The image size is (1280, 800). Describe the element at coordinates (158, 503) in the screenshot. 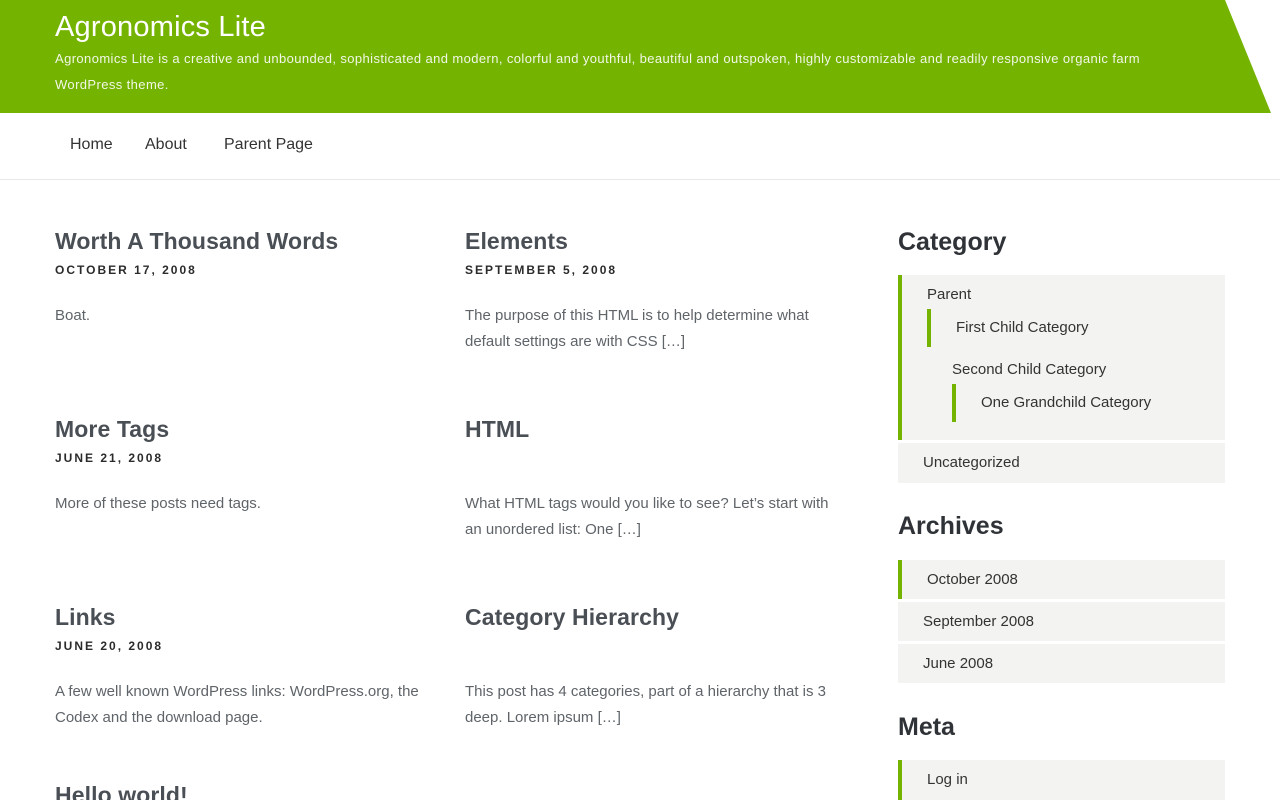

I see `post-excerpt: More of these posts need tags.` at that location.